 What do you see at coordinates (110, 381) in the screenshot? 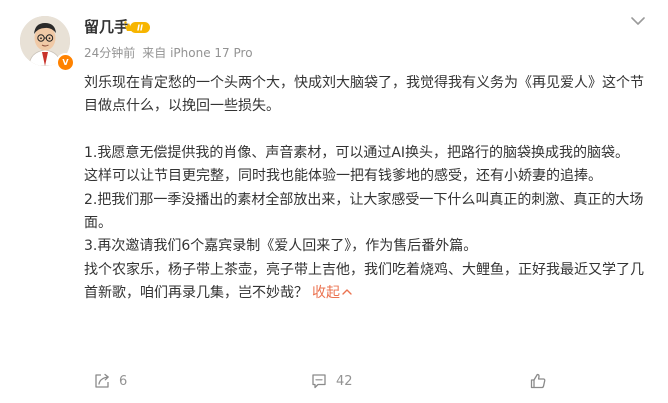
I see `repost-button: 6` at bounding box center [110, 381].